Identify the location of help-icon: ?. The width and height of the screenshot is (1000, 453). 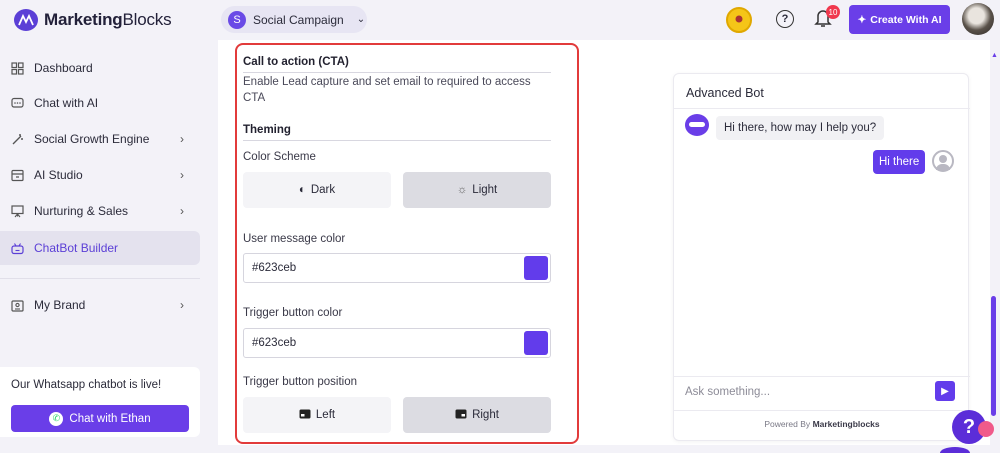
(785, 19).